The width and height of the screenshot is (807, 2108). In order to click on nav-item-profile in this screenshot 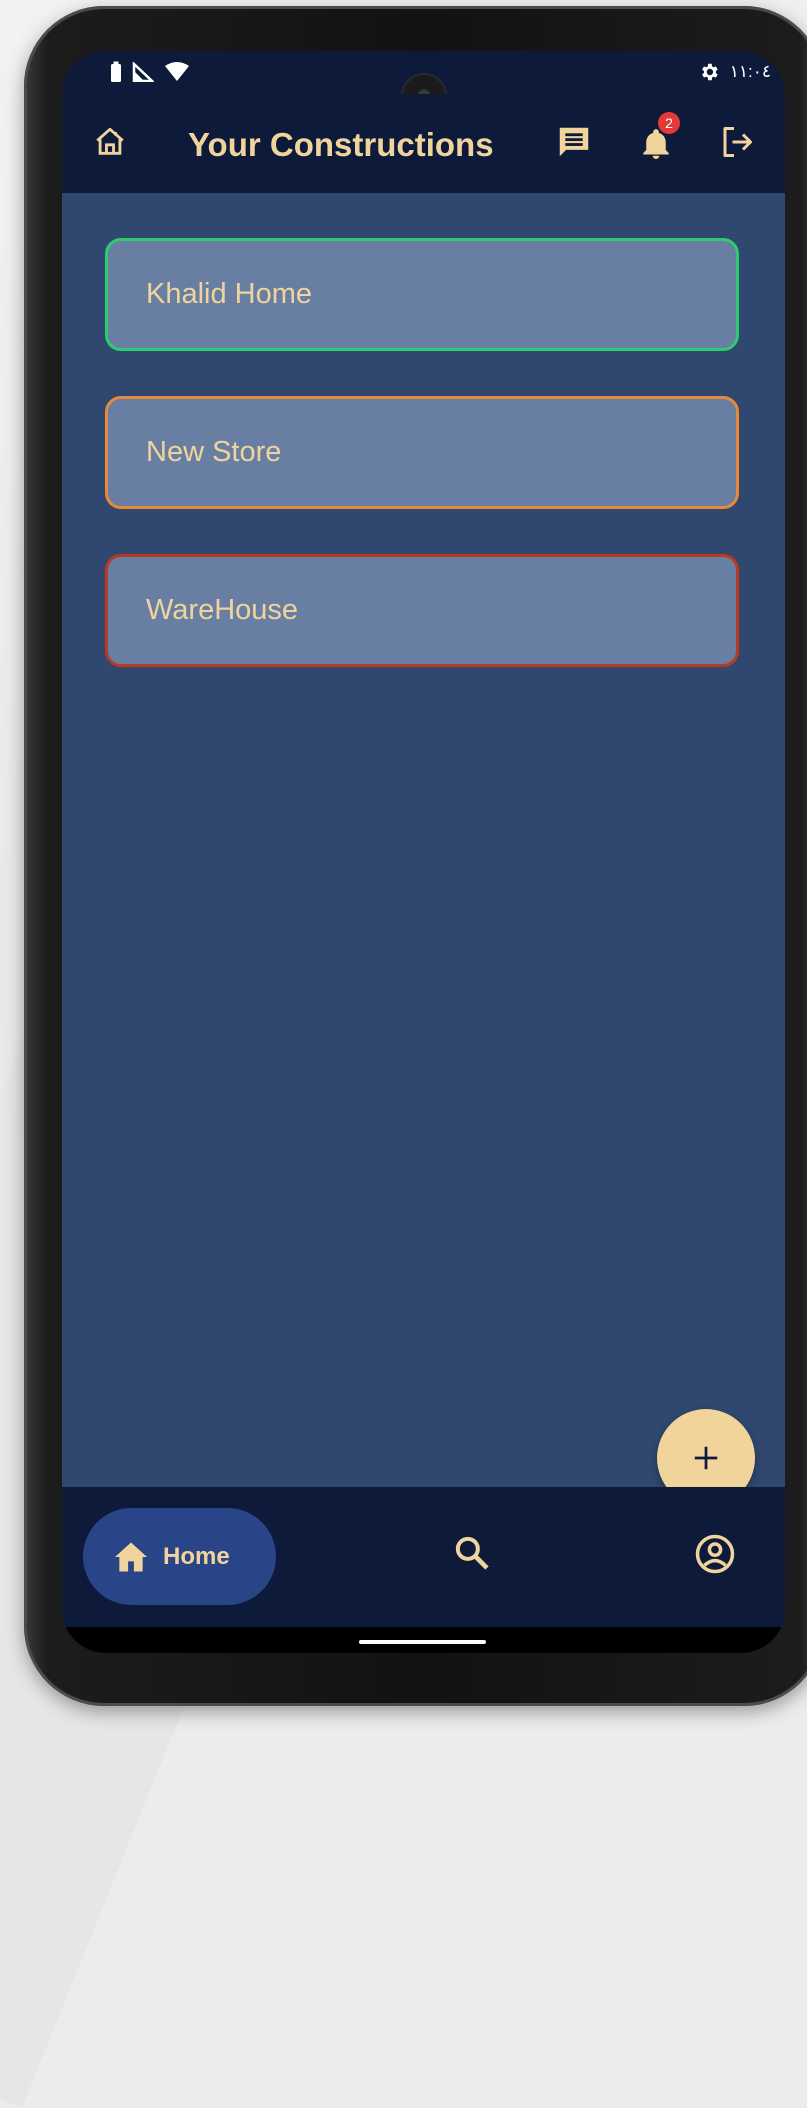, I will do `click(715, 1556)`.